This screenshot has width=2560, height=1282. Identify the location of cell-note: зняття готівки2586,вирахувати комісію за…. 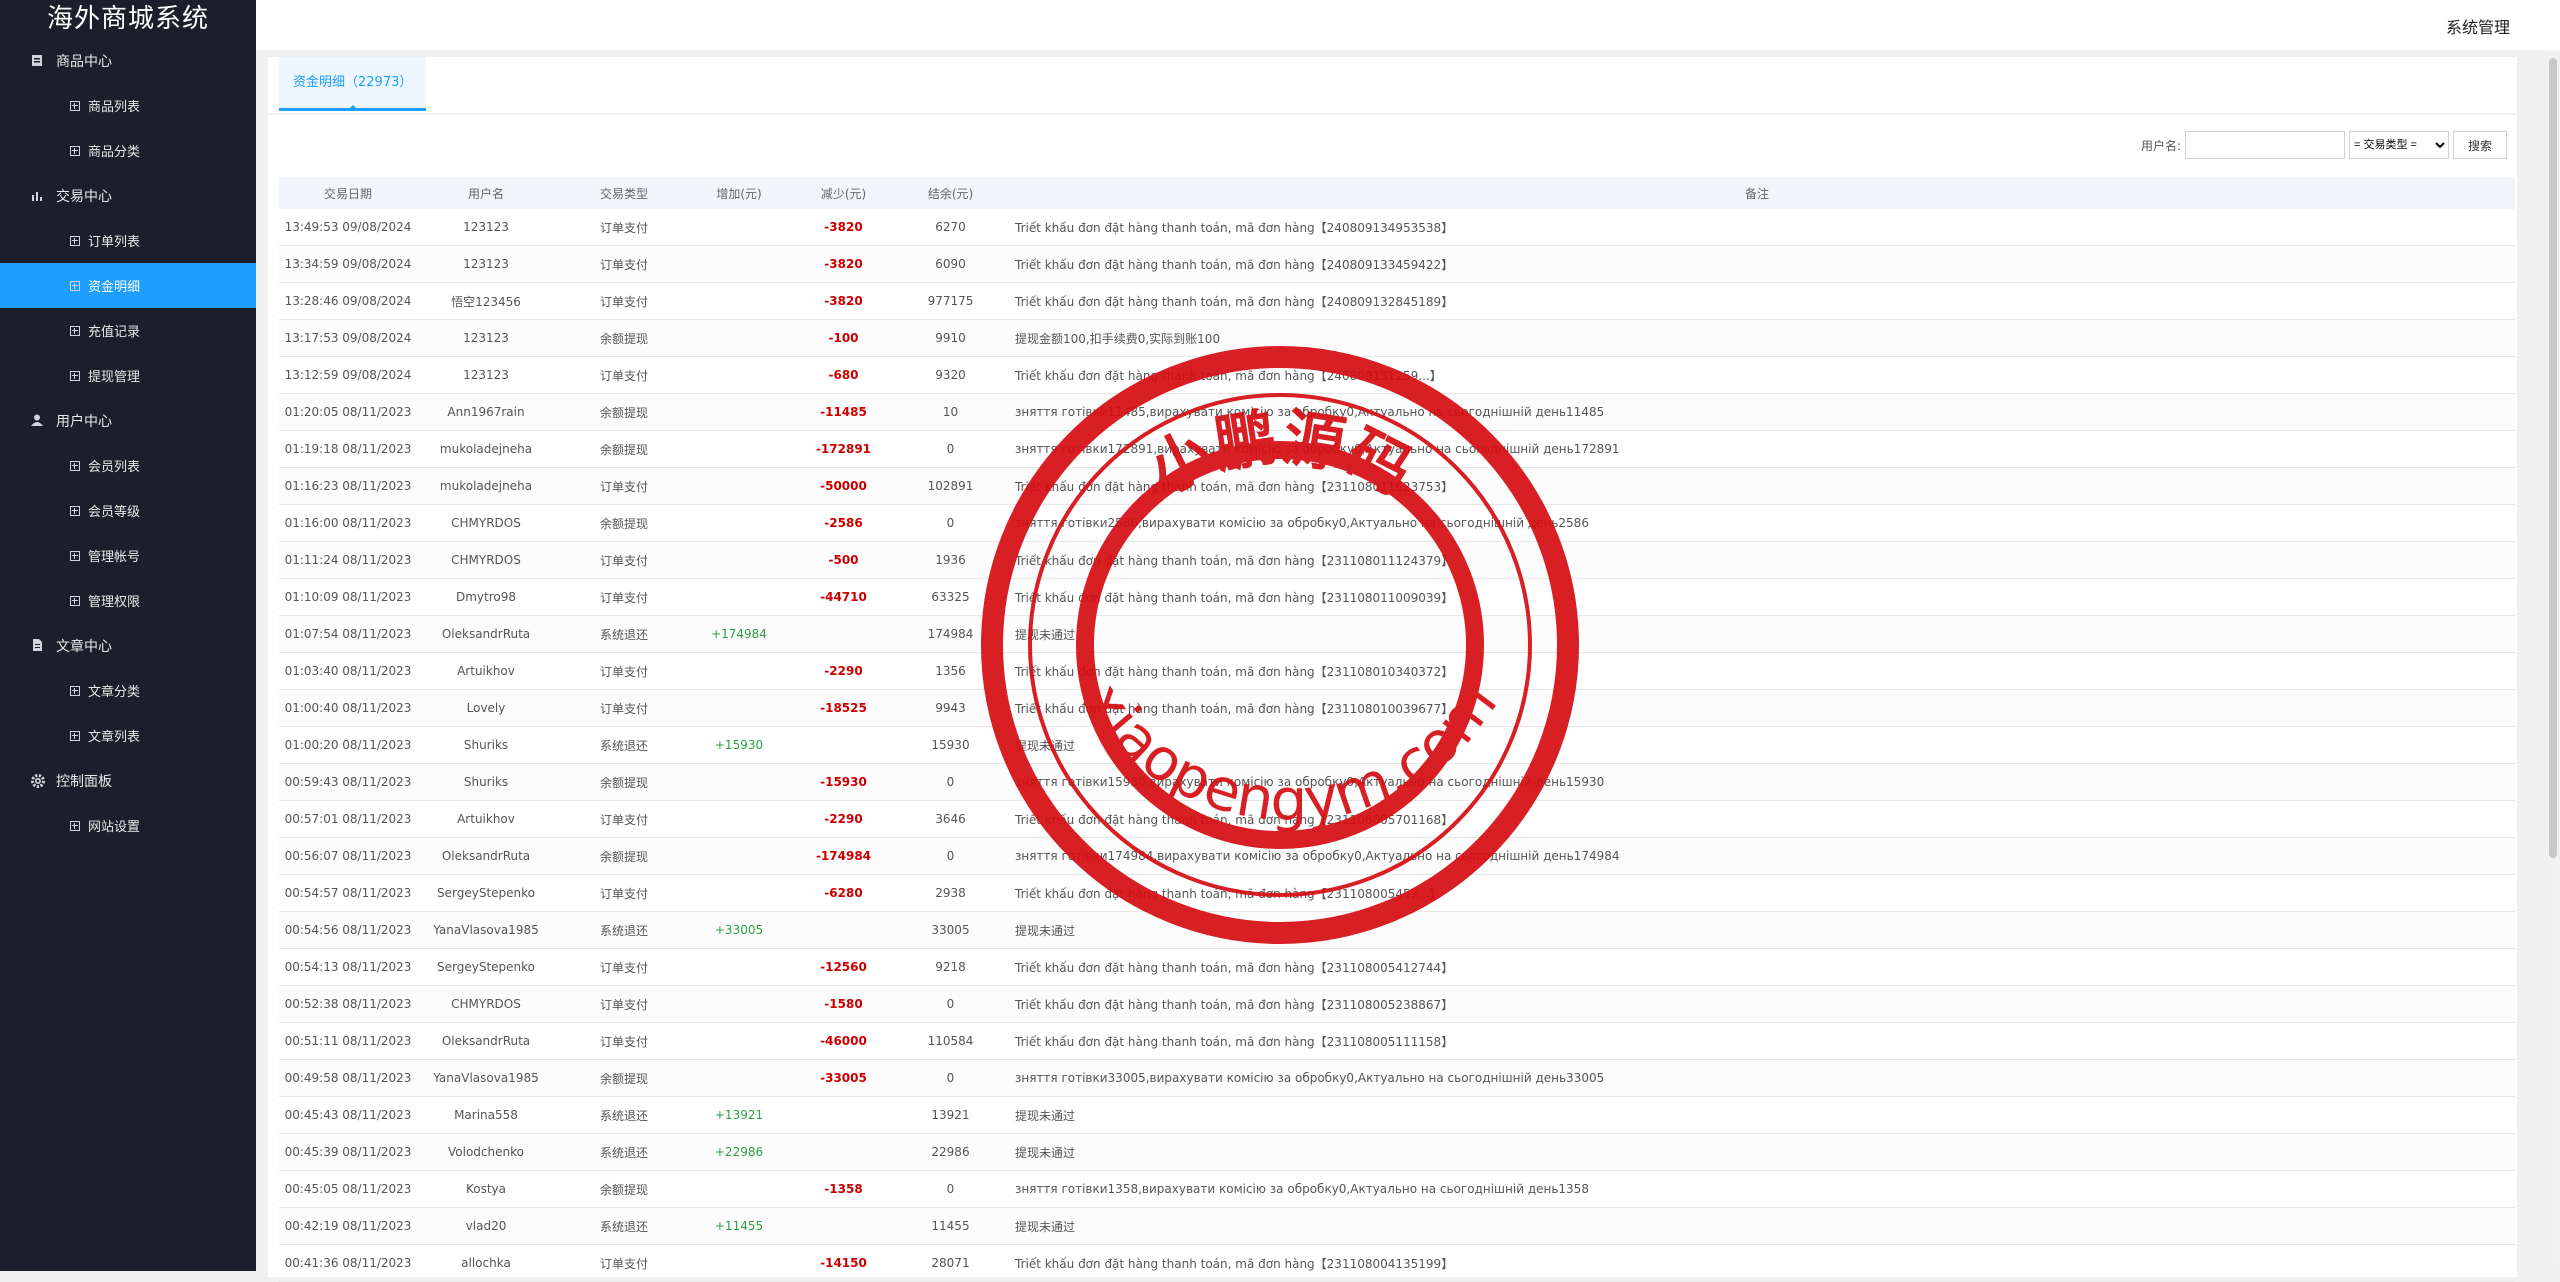
(1757, 523).